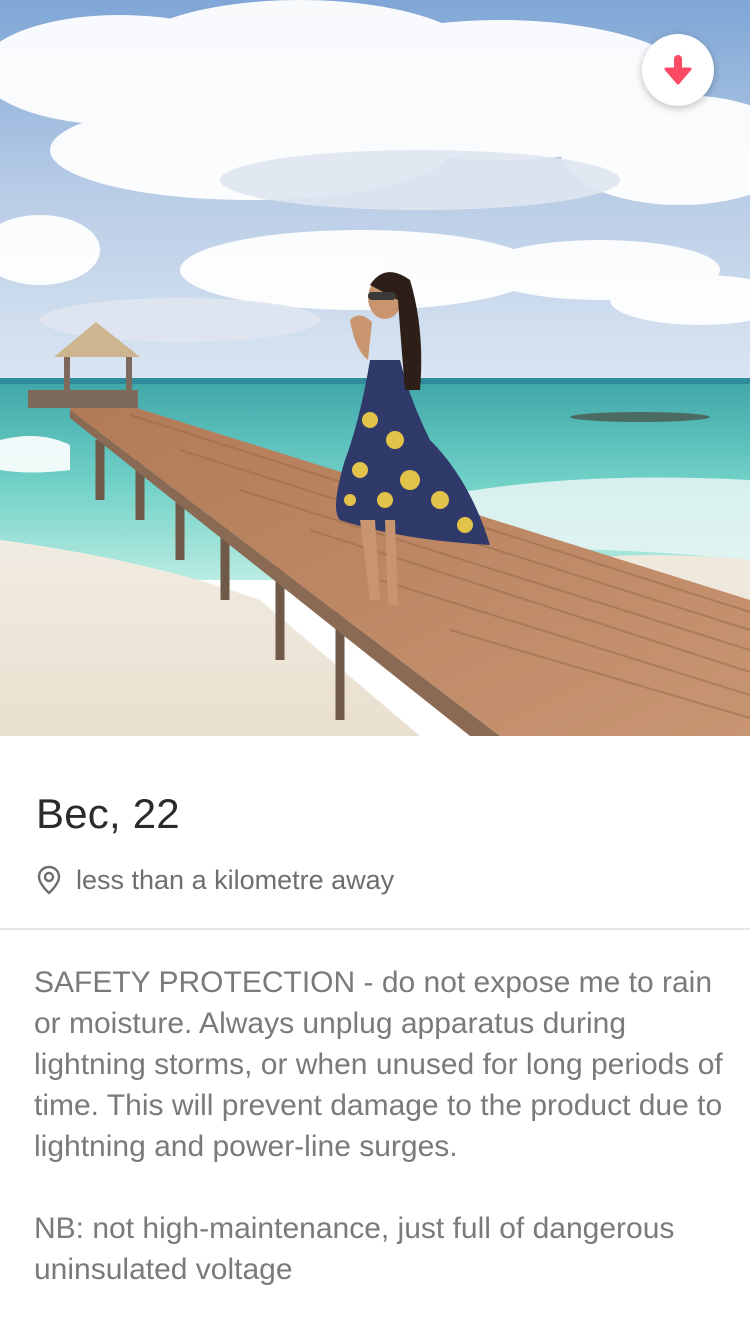 This screenshot has height=1334, width=750. Describe the element at coordinates (375, 929) in the screenshot. I see `section-divider` at that location.